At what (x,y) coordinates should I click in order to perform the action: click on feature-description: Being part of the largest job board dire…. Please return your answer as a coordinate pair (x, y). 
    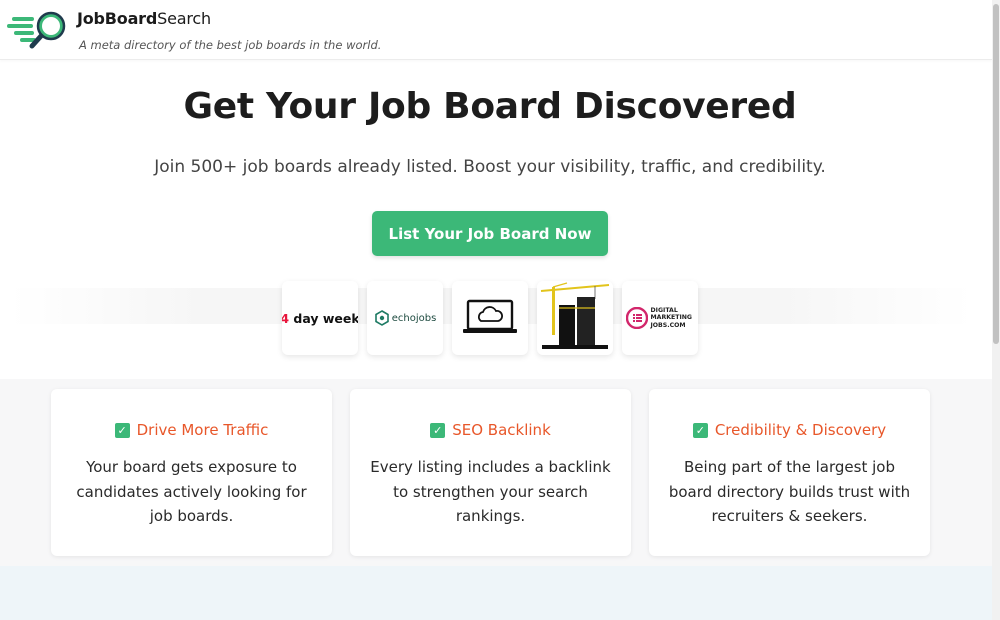
    Looking at the image, I should click on (789, 491).